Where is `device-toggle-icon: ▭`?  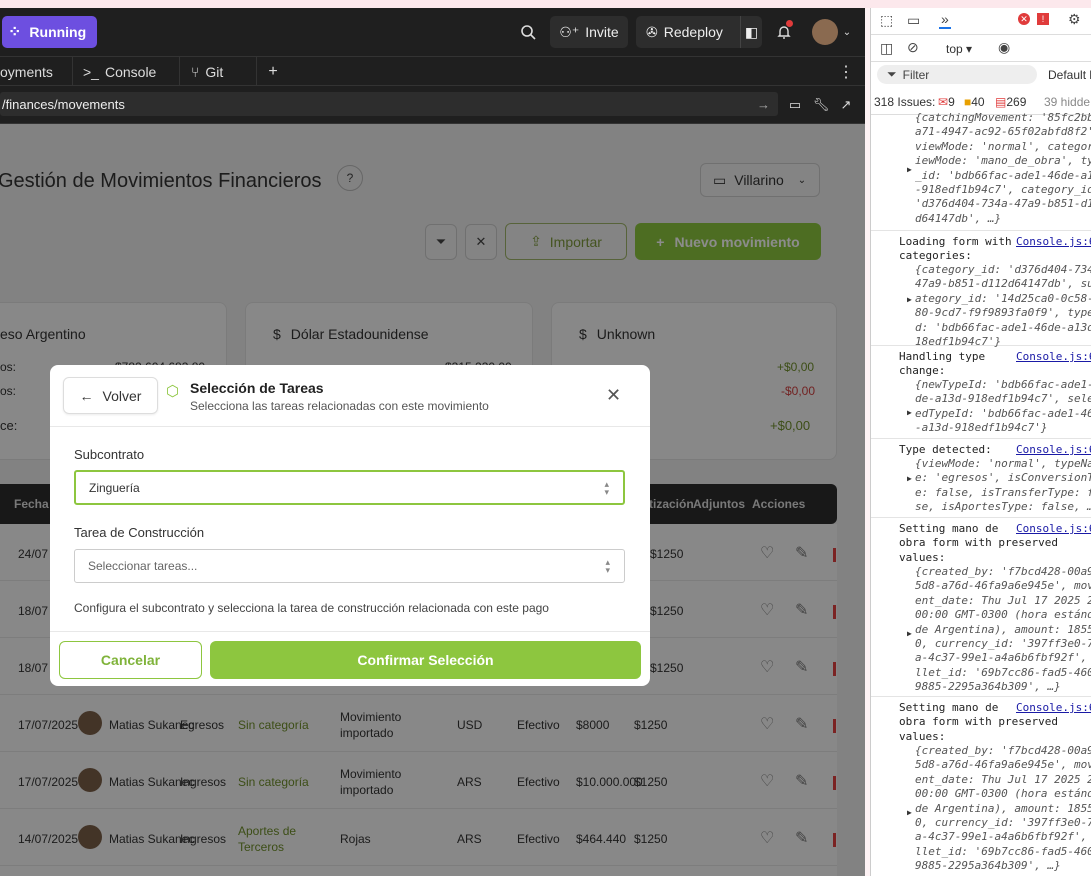 device-toggle-icon: ▭ is located at coordinates (913, 20).